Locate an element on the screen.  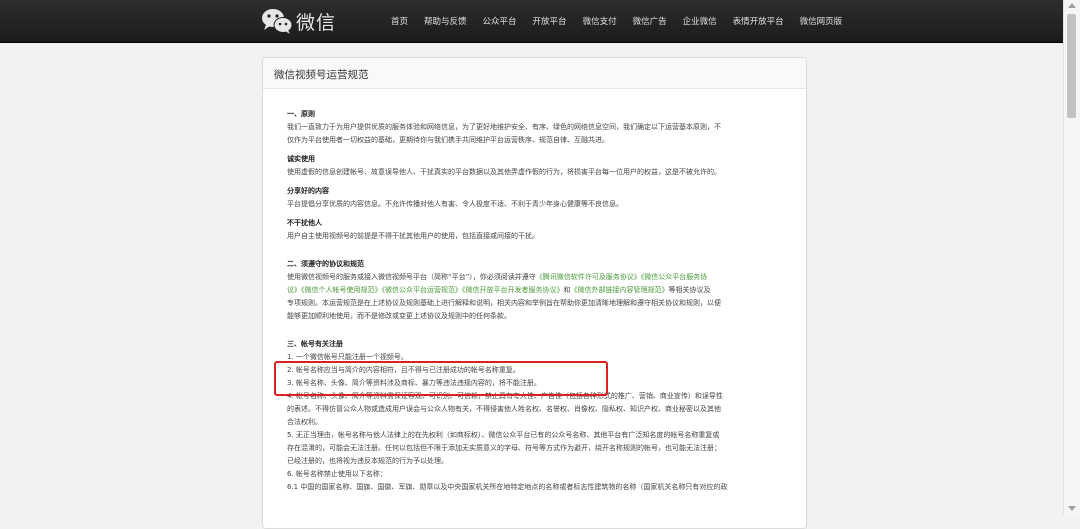
section-heading: 一、原则 is located at coordinates (301, 114).